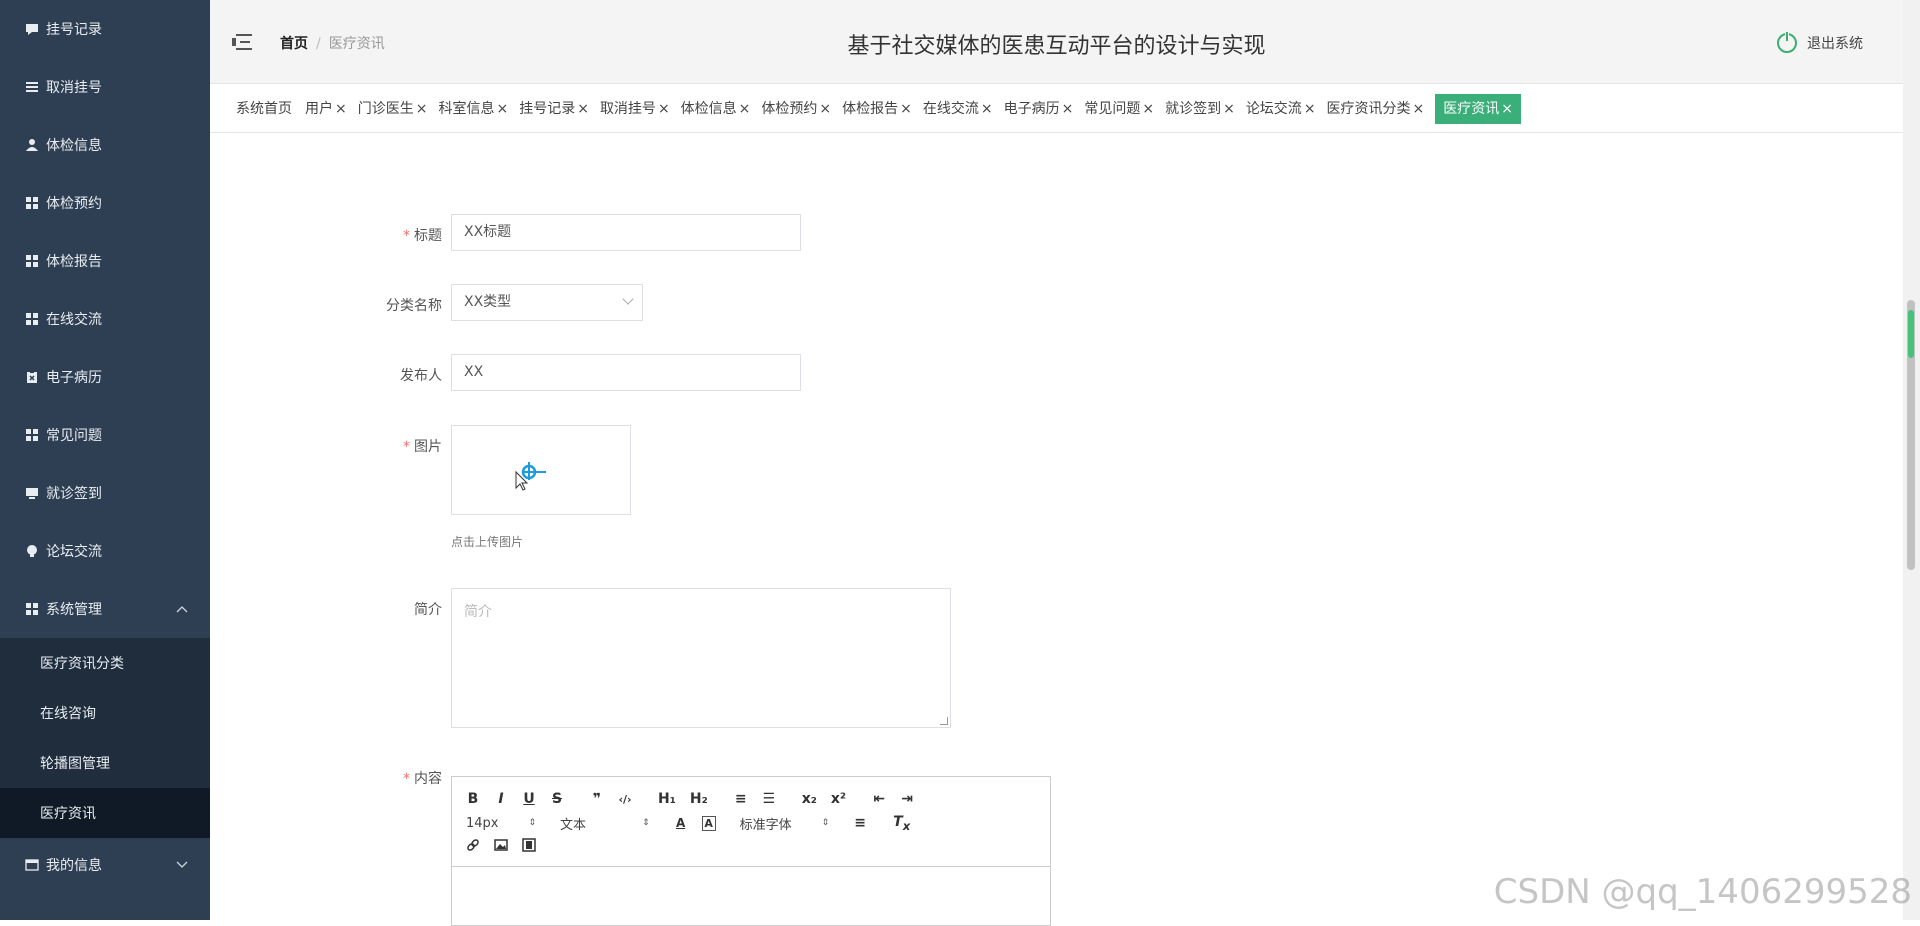 This screenshot has width=1920, height=926. Describe the element at coordinates (473, 109) in the screenshot. I see `tab-departments: 科室信息×` at that location.